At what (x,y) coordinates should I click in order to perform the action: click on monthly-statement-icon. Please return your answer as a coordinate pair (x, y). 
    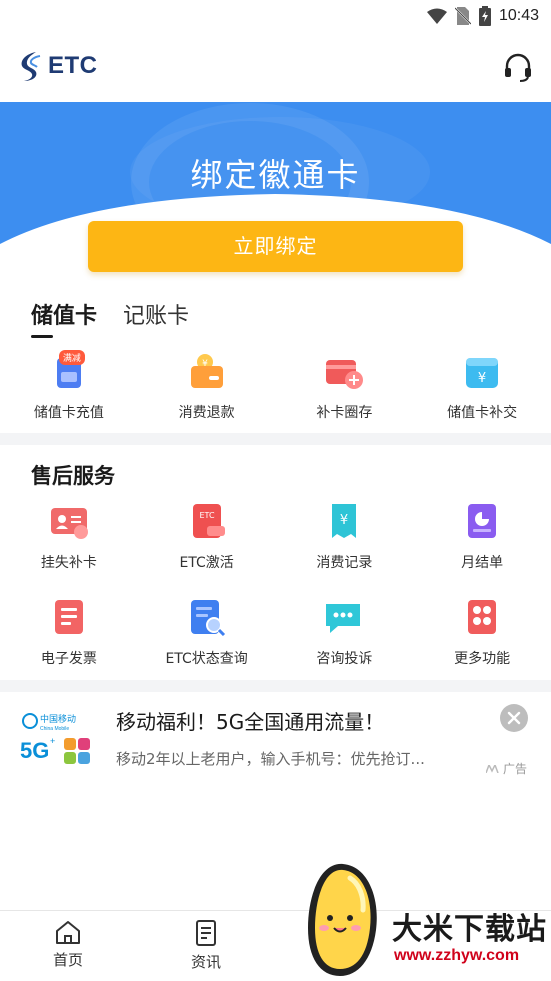
    Looking at the image, I should click on (482, 522).